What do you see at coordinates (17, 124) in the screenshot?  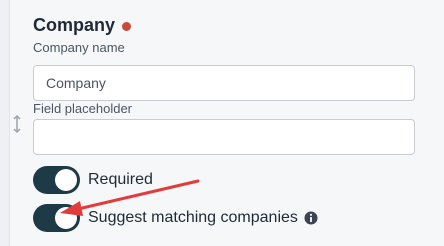 I see `vertical-resize-icon` at bounding box center [17, 124].